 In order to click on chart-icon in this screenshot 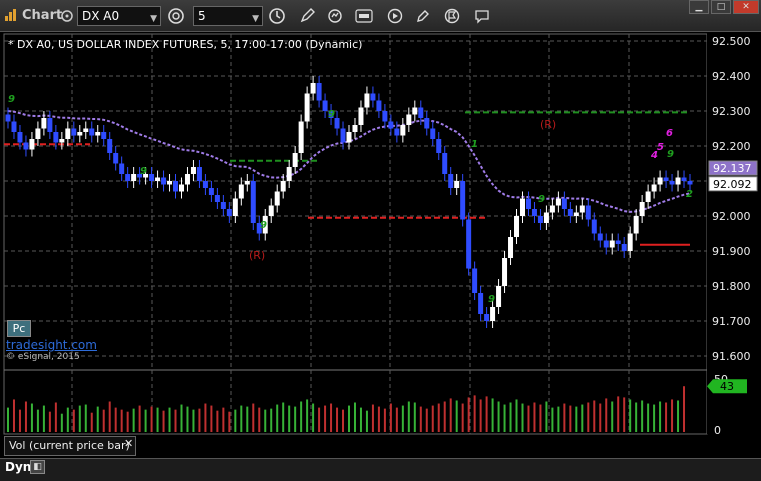, I will do `click(10, 15)`.